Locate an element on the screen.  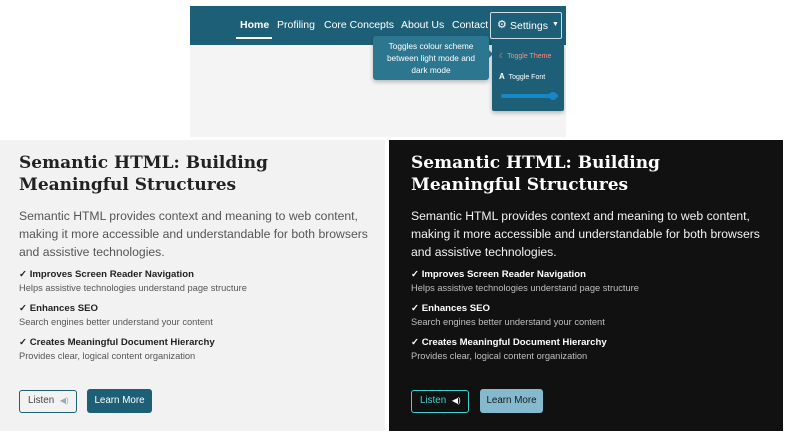
gear-icon: ⚙ is located at coordinates (502, 25).